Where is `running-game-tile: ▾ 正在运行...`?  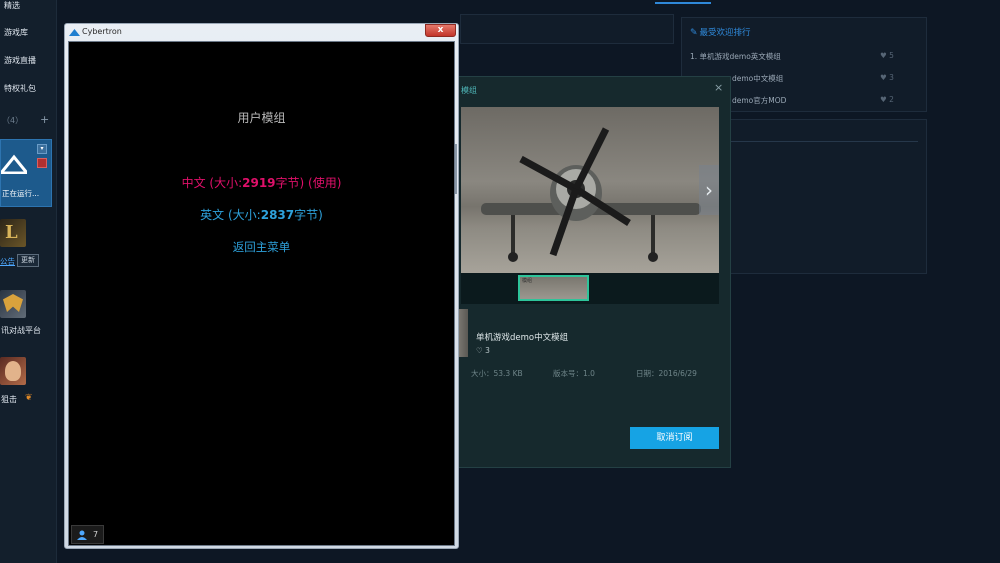
running-game-tile: ▾ 正在运行... is located at coordinates (26, 173).